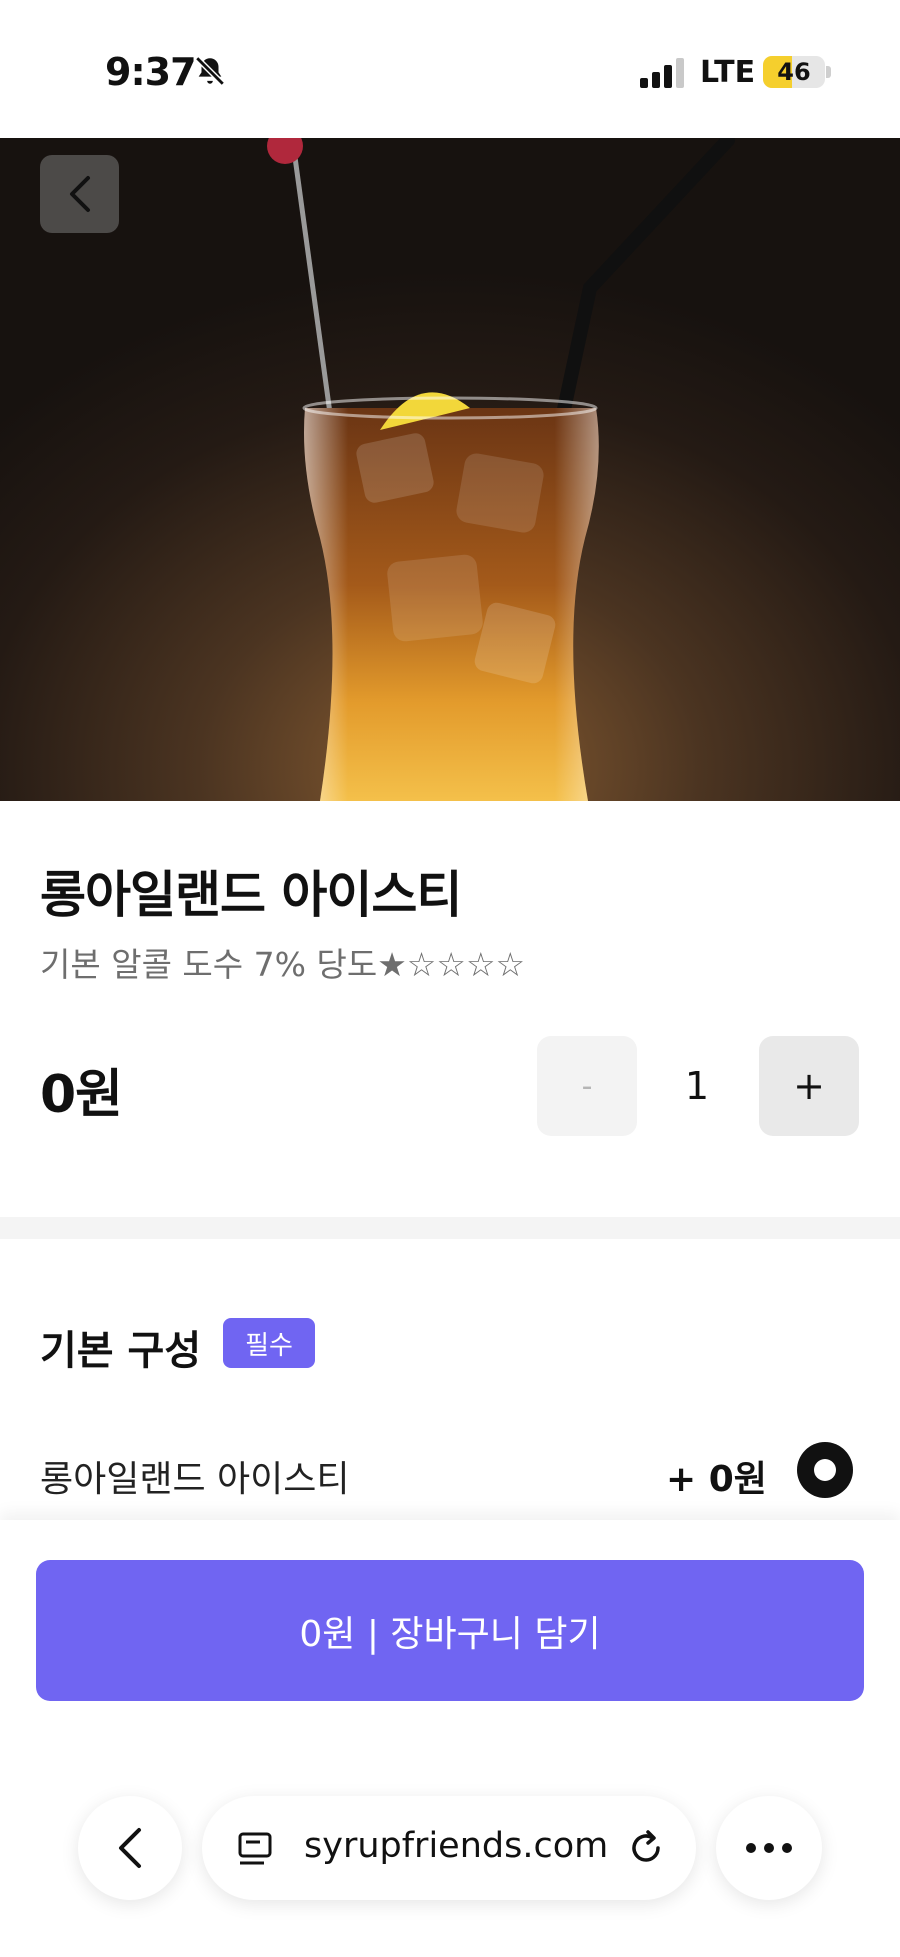 The image size is (900, 1957). What do you see at coordinates (450, 1228) in the screenshot?
I see `section-divider` at bounding box center [450, 1228].